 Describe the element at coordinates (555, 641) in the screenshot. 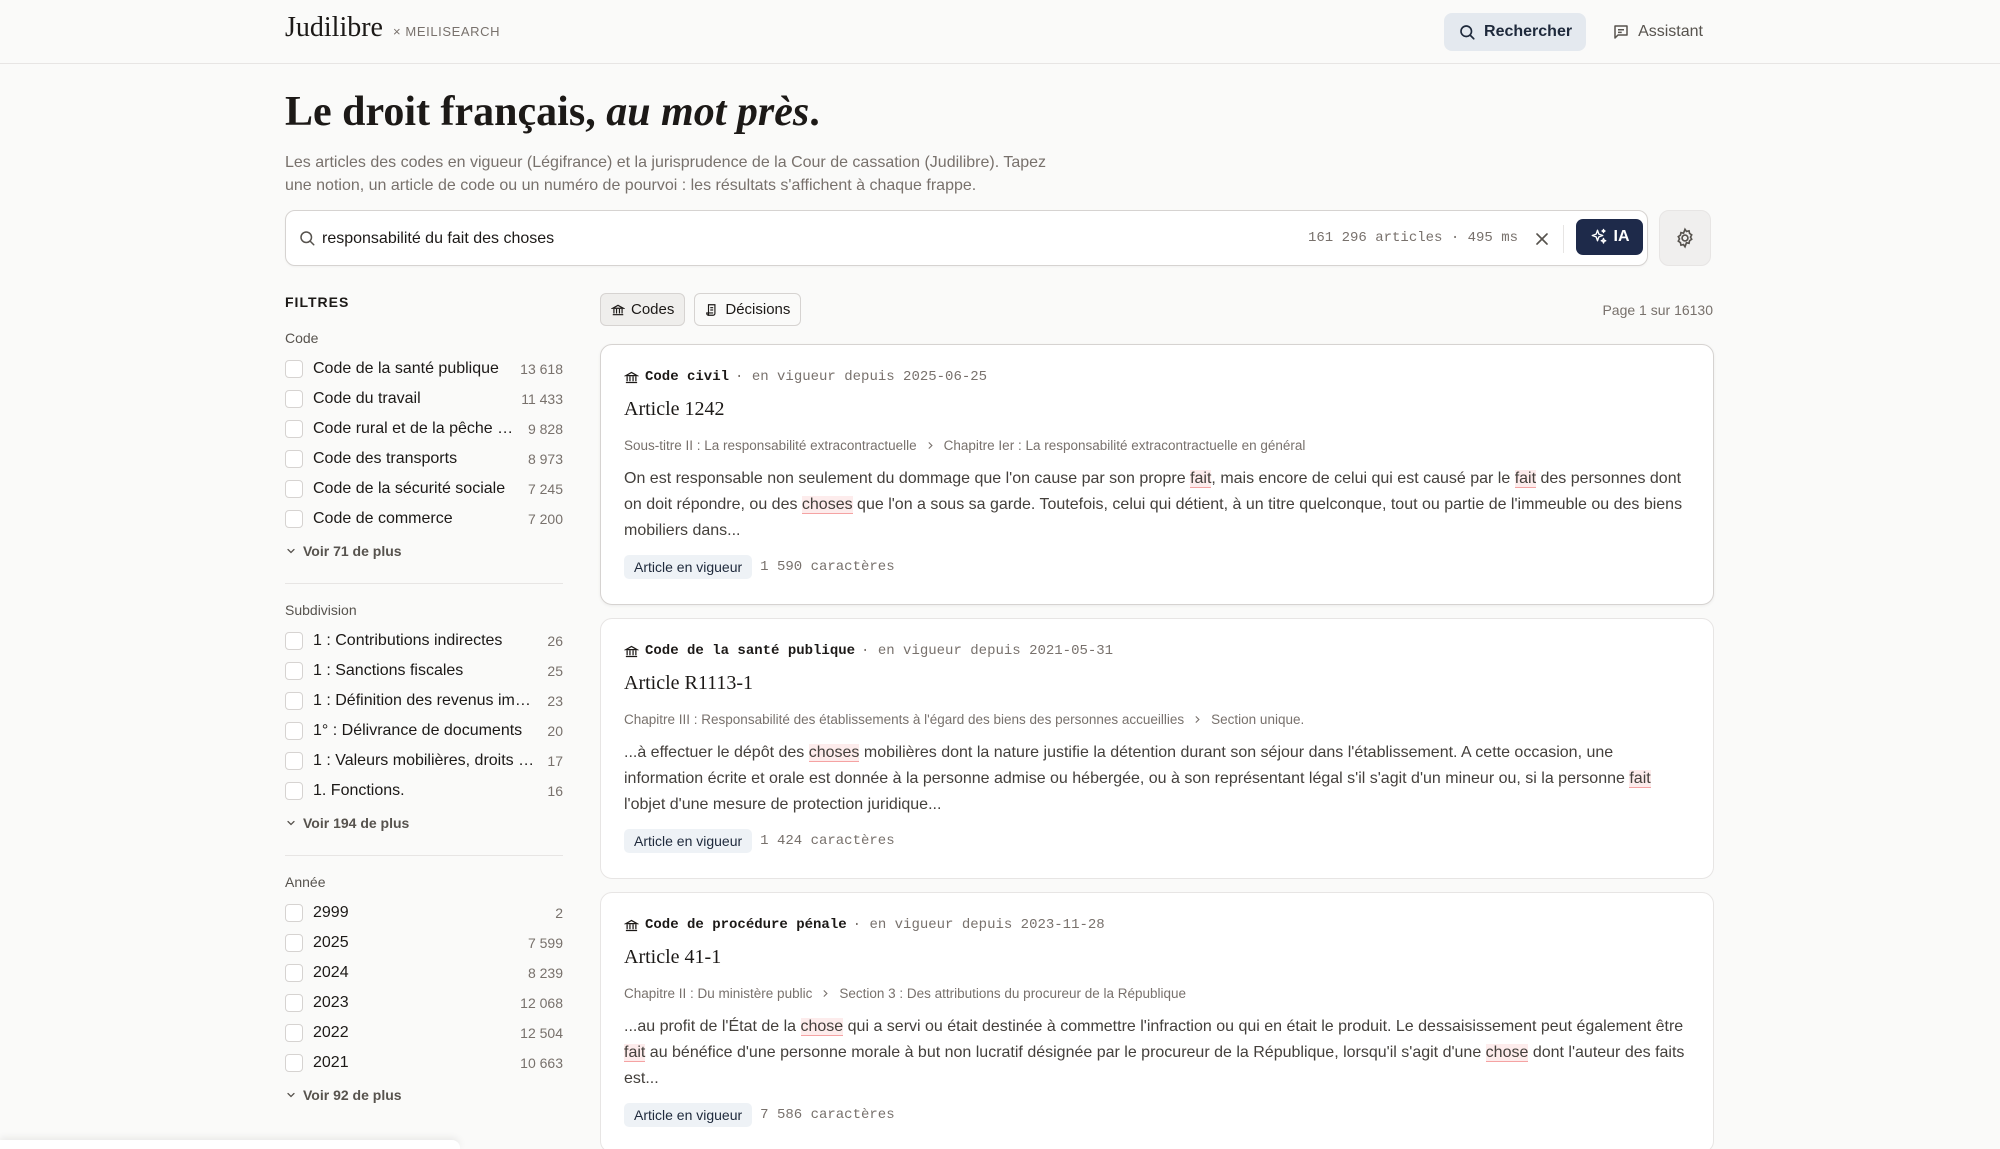

I see `filter-option-count: 26` at that location.